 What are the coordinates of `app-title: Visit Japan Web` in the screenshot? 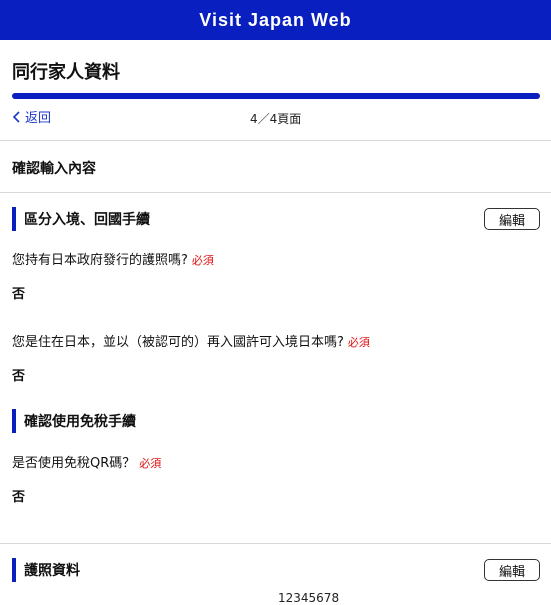 It's located at (275, 19).